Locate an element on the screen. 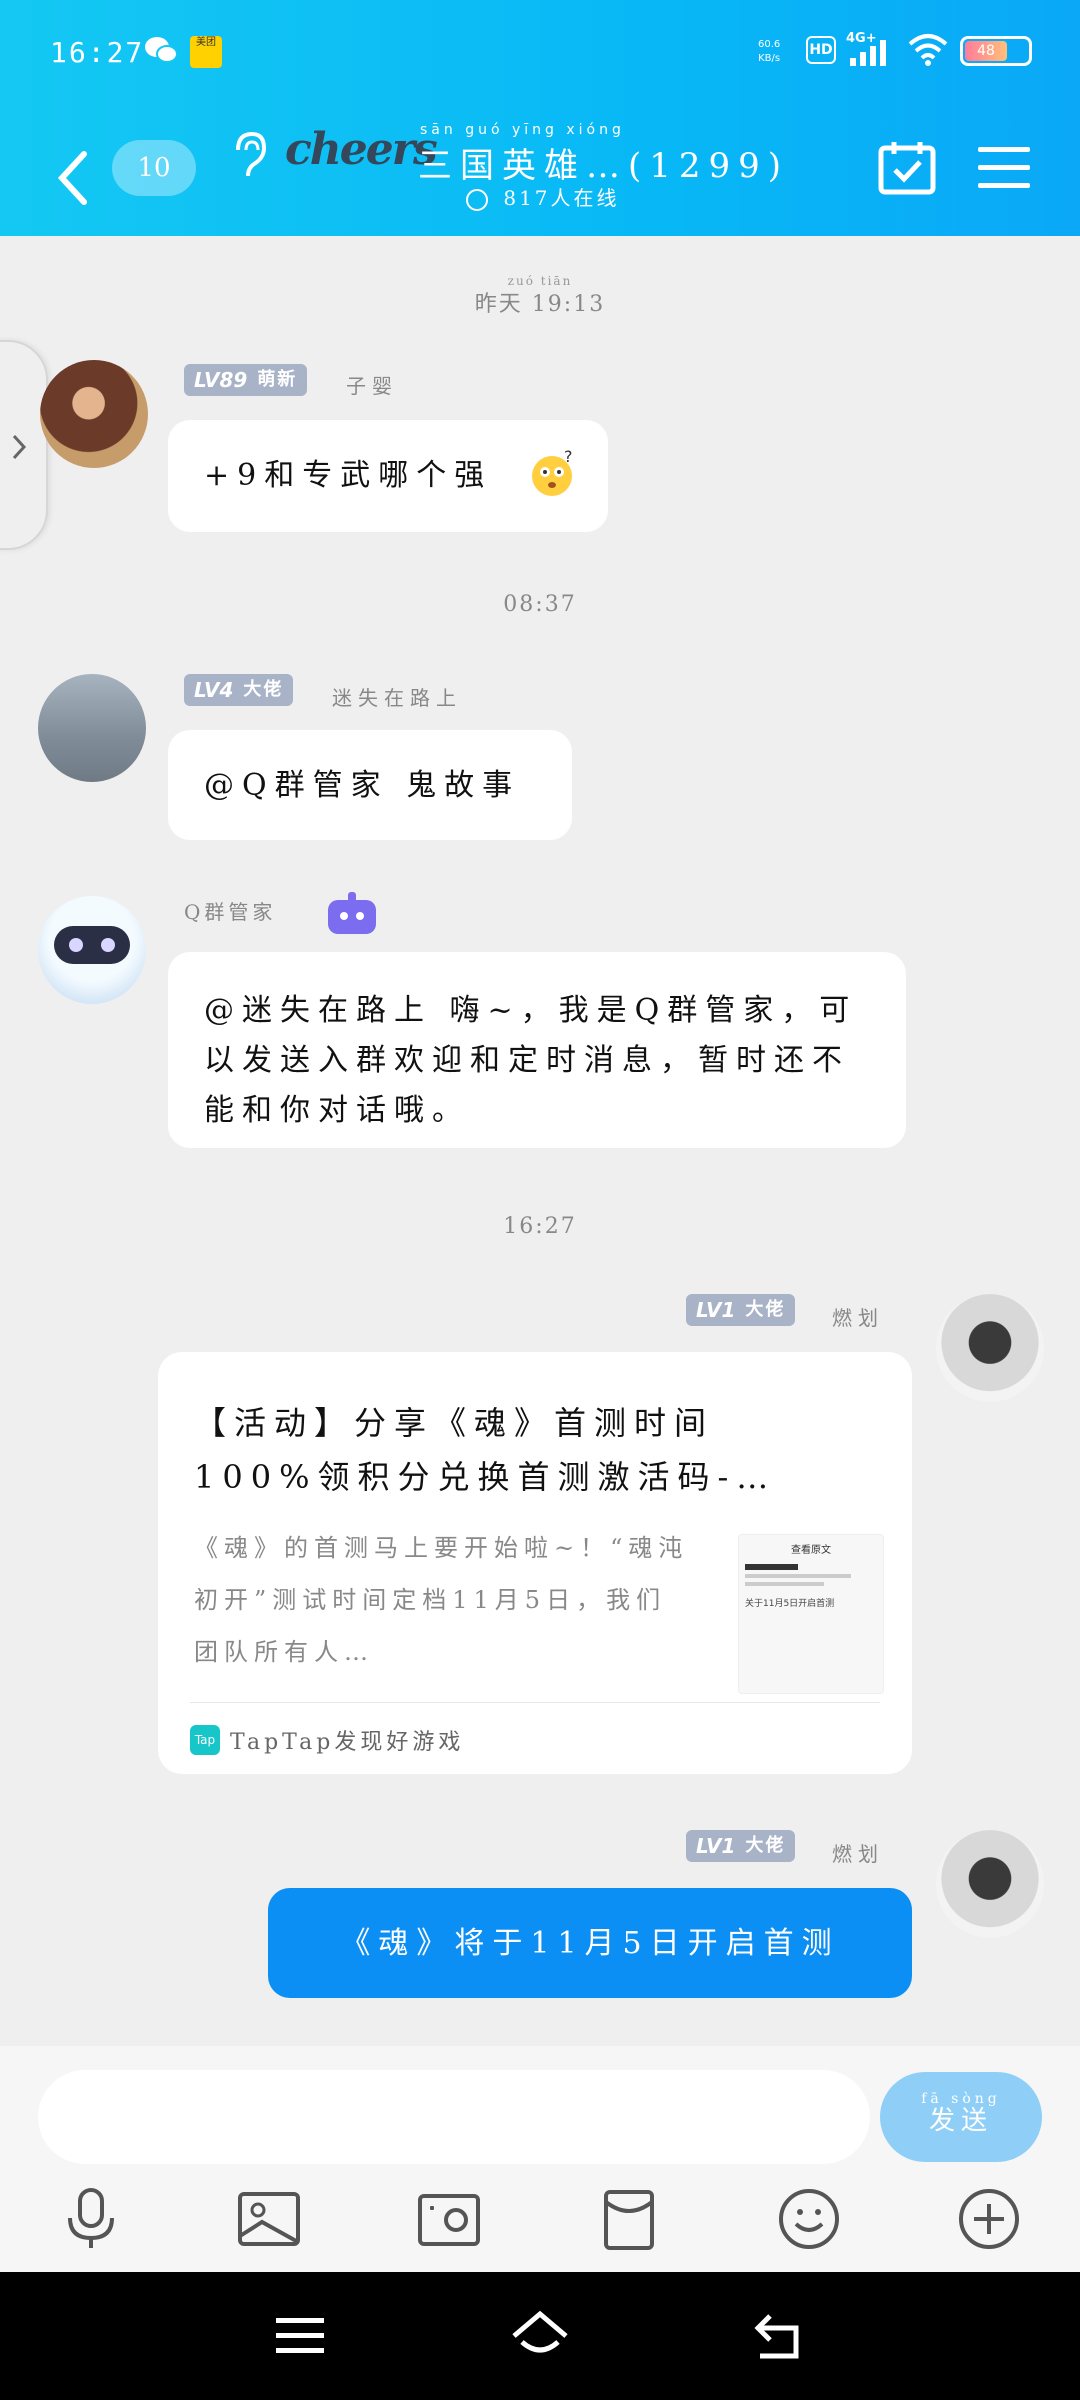  thinking-emoji-icon: ? is located at coordinates (555, 473).